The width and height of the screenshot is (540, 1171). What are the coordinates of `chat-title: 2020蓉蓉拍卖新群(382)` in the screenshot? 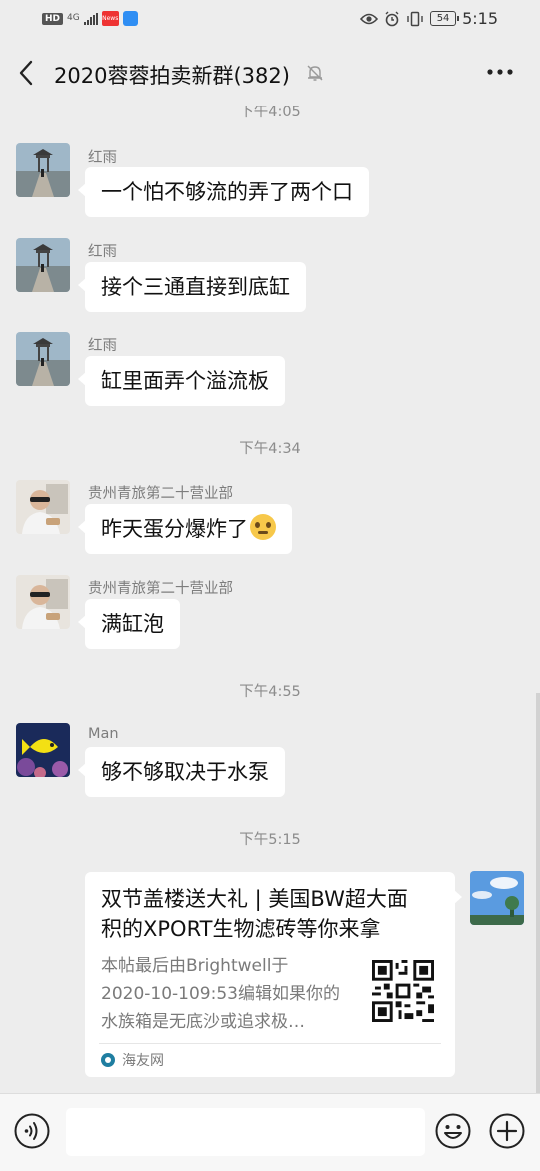 It's located at (172, 76).